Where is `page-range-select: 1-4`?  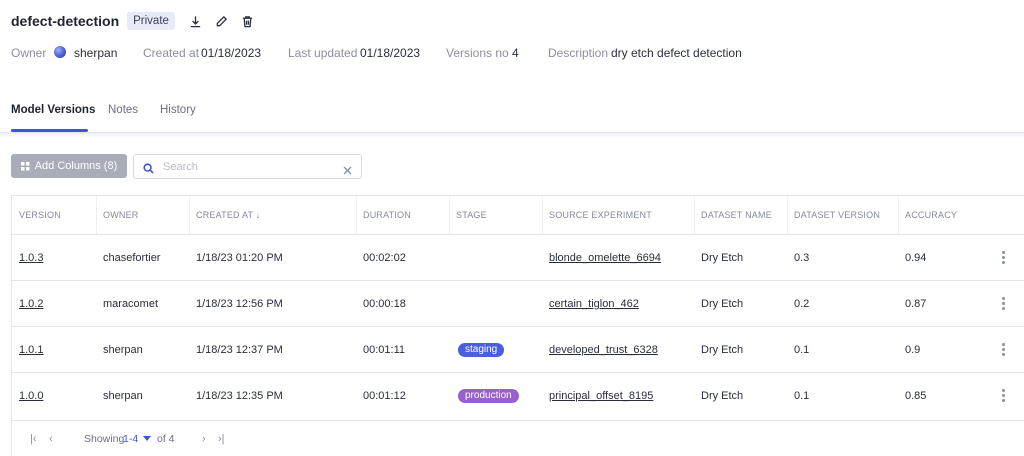 page-range-select: 1-4 is located at coordinates (130, 439).